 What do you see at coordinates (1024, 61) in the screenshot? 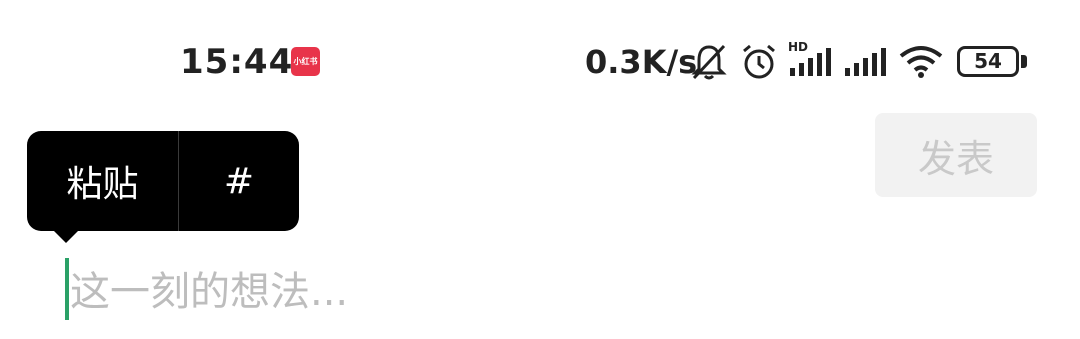
I see `battery-tip` at bounding box center [1024, 61].